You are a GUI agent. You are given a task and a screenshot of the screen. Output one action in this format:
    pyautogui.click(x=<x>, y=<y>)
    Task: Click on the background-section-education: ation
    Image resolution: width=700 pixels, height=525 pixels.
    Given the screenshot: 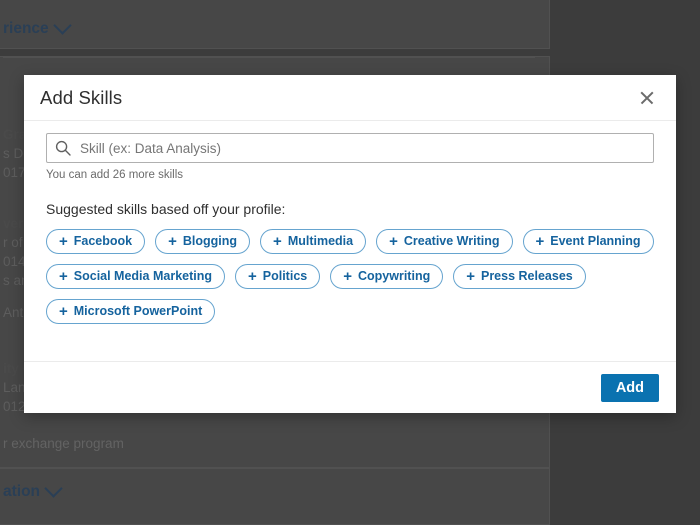 What is the action you would take?
    pyautogui.click(x=274, y=490)
    